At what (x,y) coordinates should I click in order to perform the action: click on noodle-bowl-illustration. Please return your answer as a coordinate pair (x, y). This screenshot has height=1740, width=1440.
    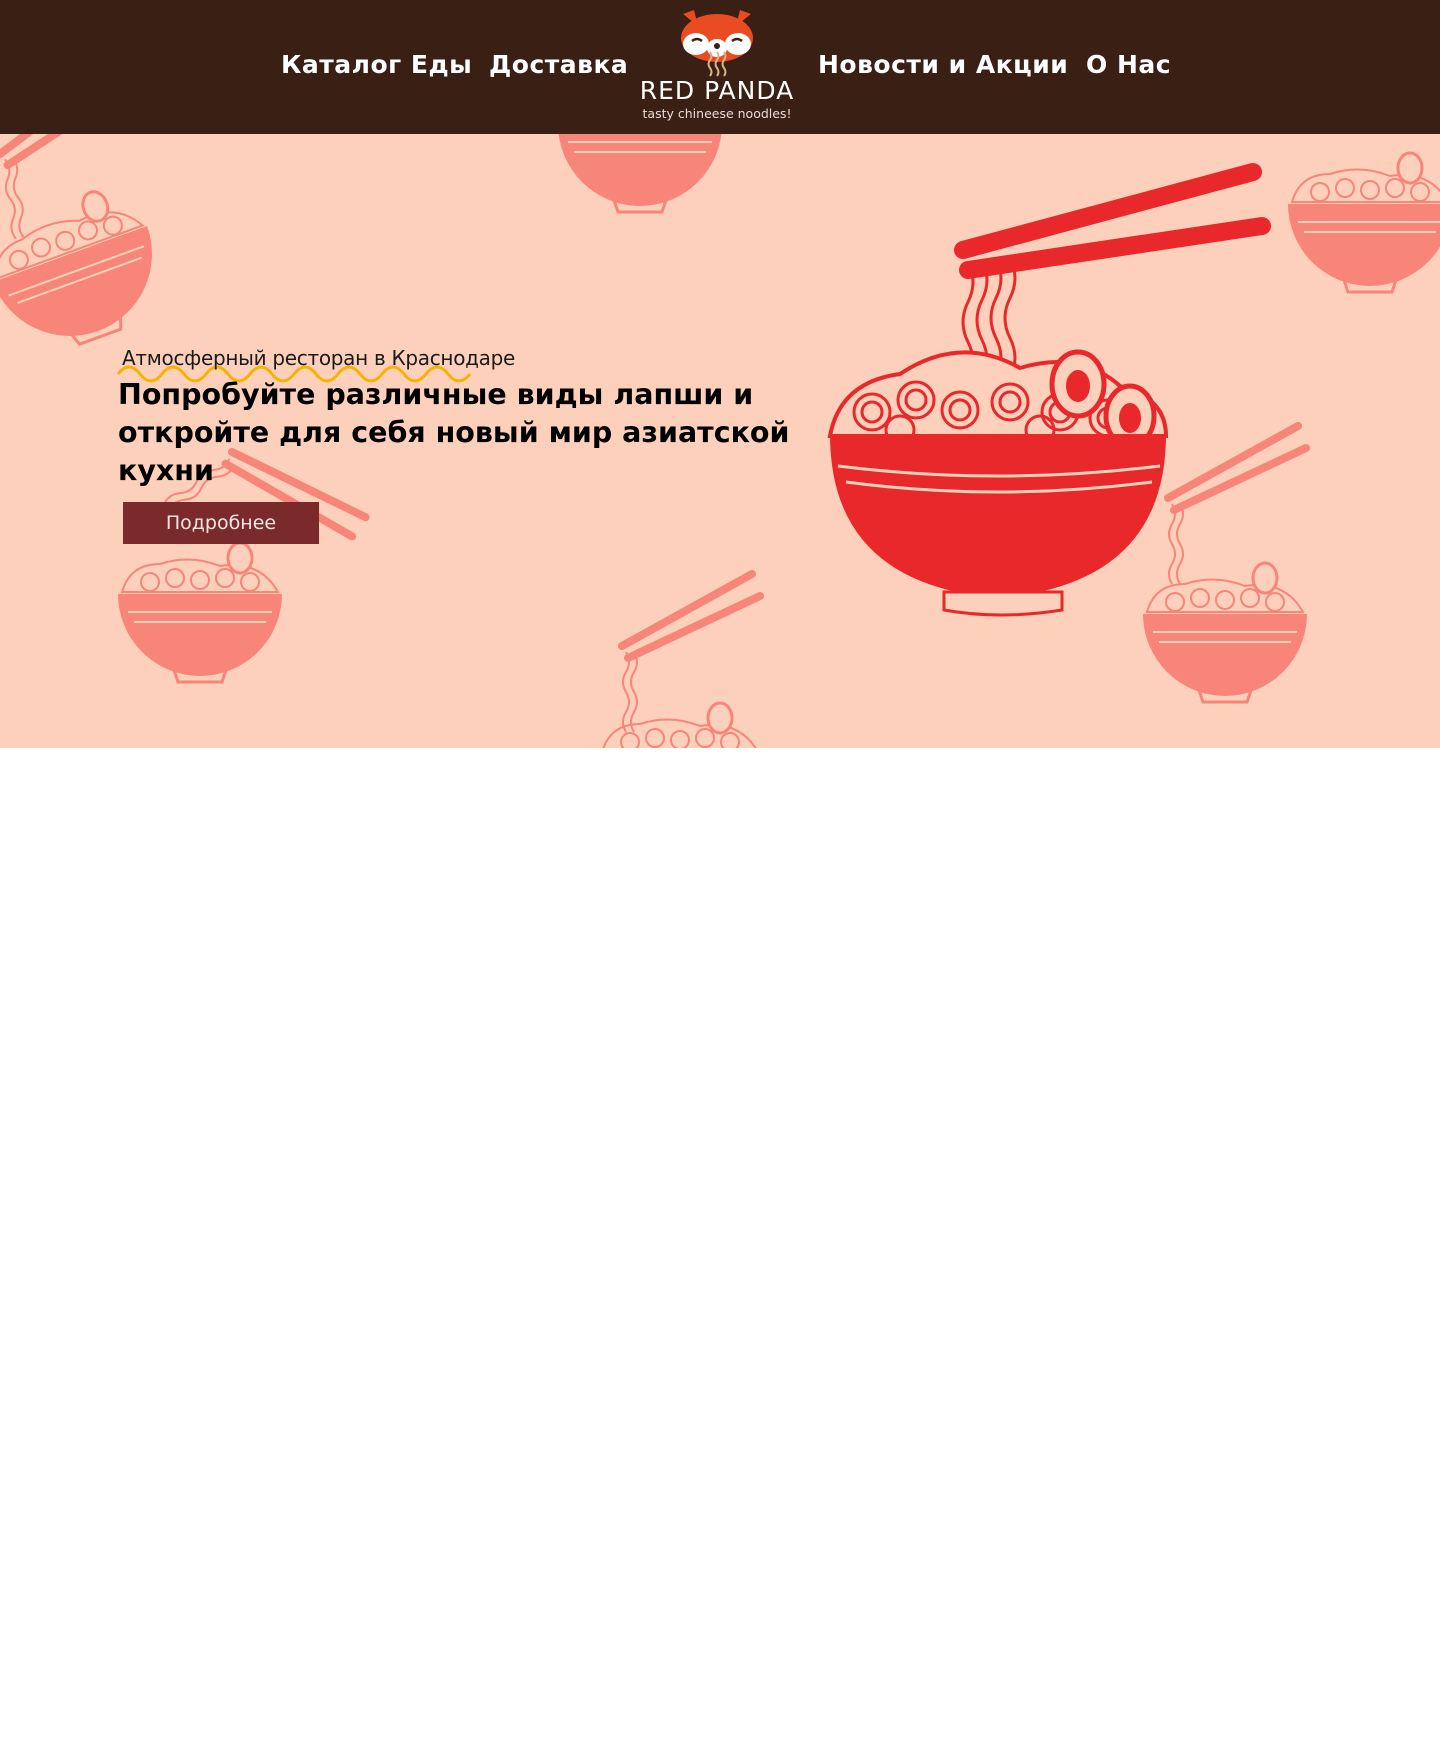
    Looking at the image, I should click on (1049, 390).